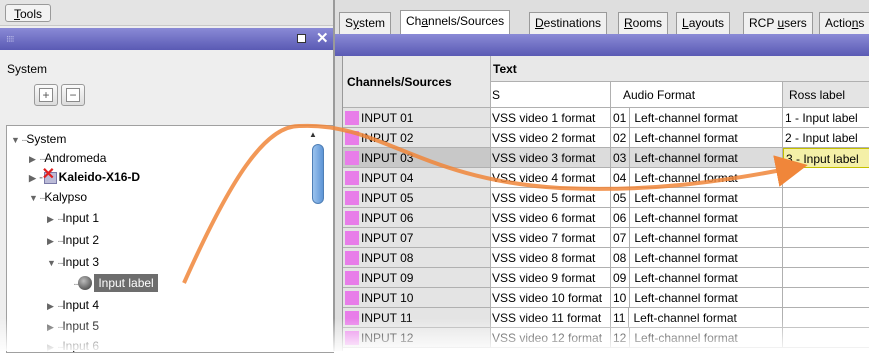 This screenshot has height=353, width=869. Describe the element at coordinates (84, 176) in the screenshot. I see `tree-item-kaleido: ▶··Kaleido-X16-D` at that location.